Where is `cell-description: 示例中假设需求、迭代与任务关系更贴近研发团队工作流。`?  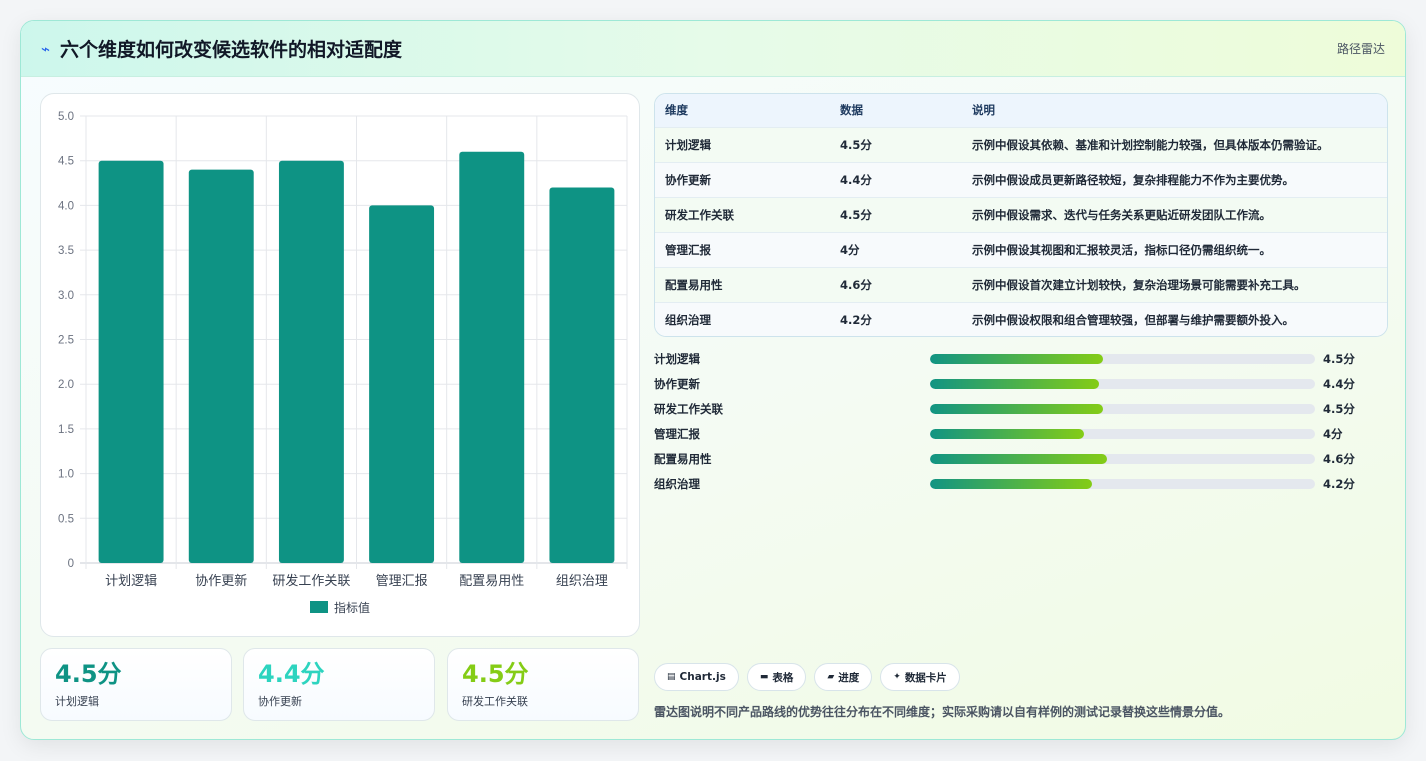
cell-description: 示例中假设需求、迭代与任务关系更贴近研发团队工作流。 is located at coordinates (1121, 214).